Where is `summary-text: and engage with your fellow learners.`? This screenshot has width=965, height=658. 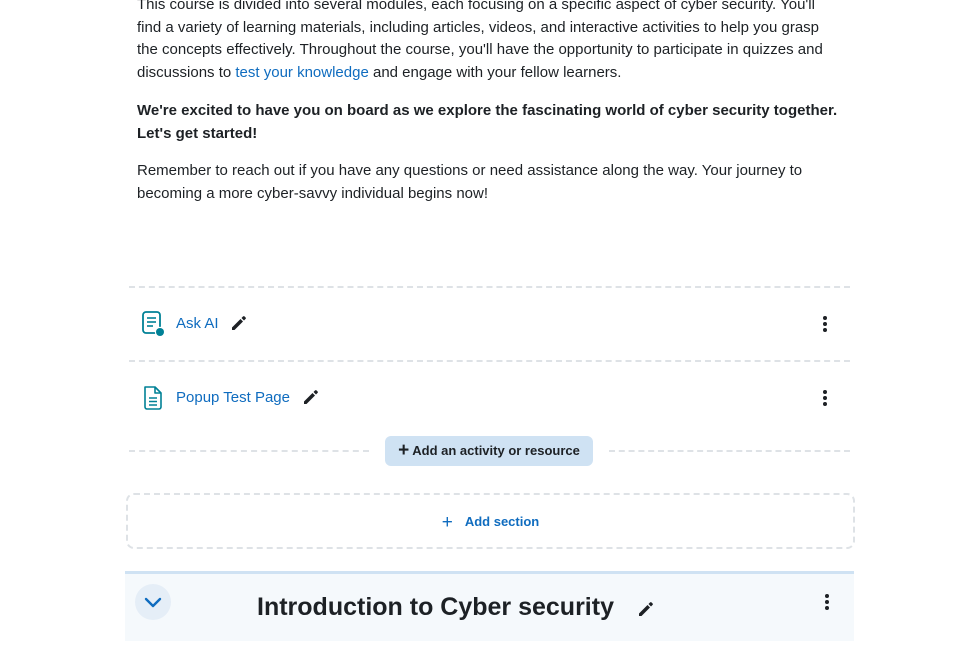 summary-text: and engage with your fellow learners. is located at coordinates (495, 73).